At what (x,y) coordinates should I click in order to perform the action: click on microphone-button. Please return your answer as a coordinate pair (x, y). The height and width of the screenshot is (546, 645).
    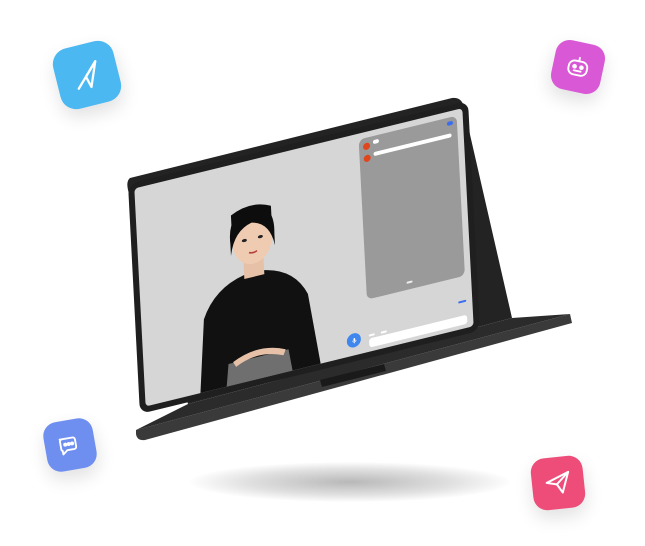
    Looking at the image, I should click on (354, 340).